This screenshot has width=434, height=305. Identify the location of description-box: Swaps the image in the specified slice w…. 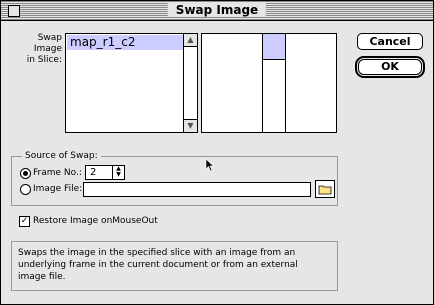
(174, 266).